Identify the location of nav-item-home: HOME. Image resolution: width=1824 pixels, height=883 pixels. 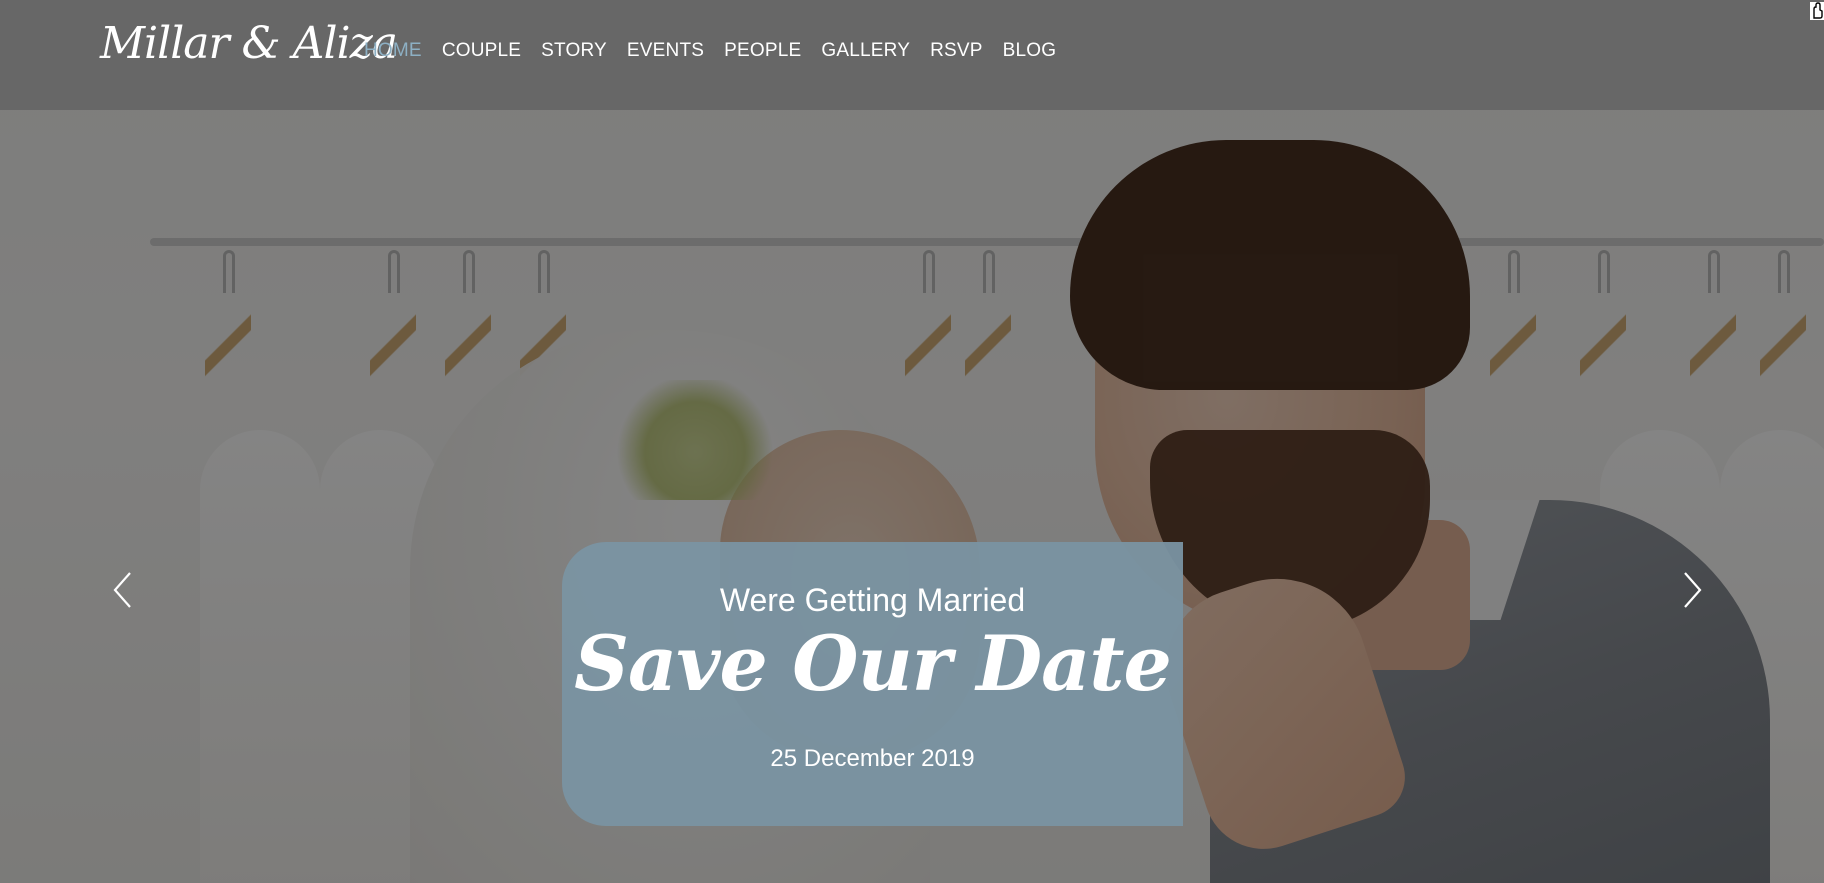
(393, 51).